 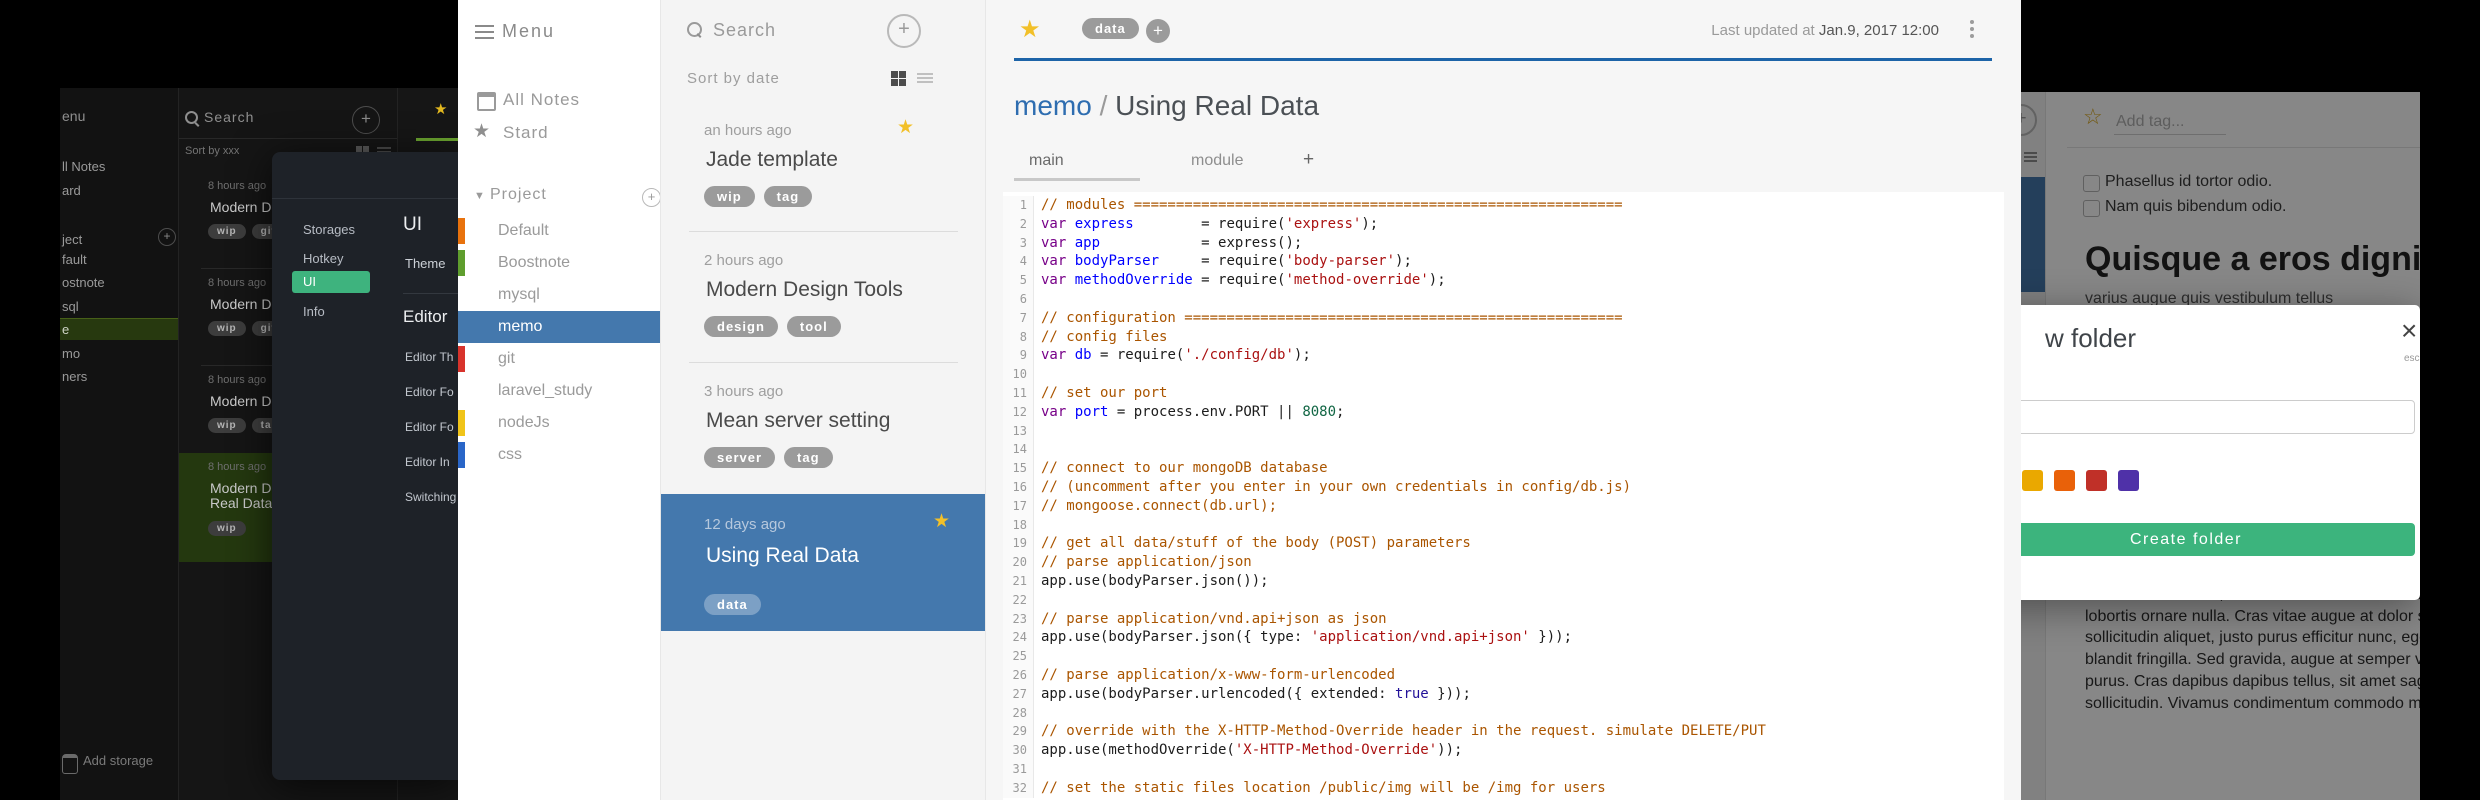 I want to click on dark-add-folder-button: +, so click(x=167, y=237).